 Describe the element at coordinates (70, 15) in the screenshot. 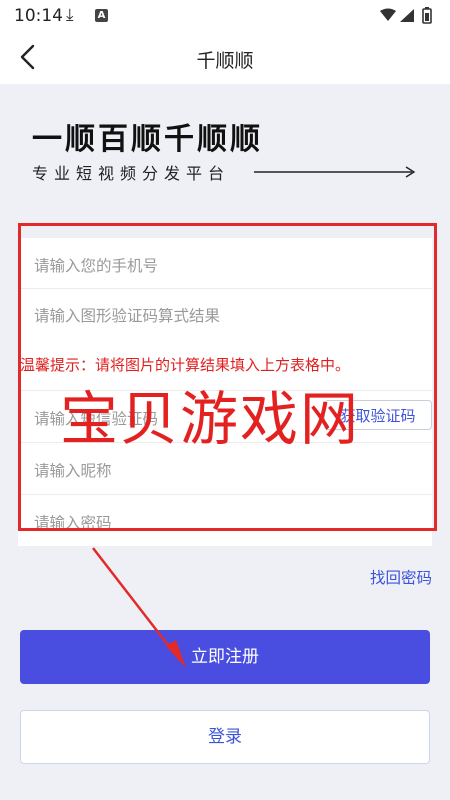

I see `download-icon: ⤓` at that location.